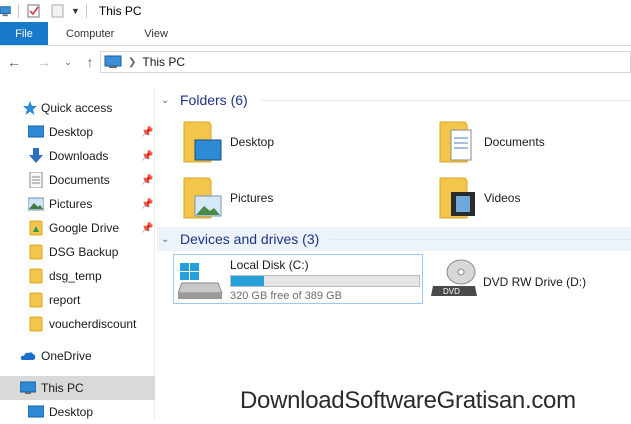 The image size is (631, 424). I want to click on nav-item-label: Pictures, so click(71, 204).